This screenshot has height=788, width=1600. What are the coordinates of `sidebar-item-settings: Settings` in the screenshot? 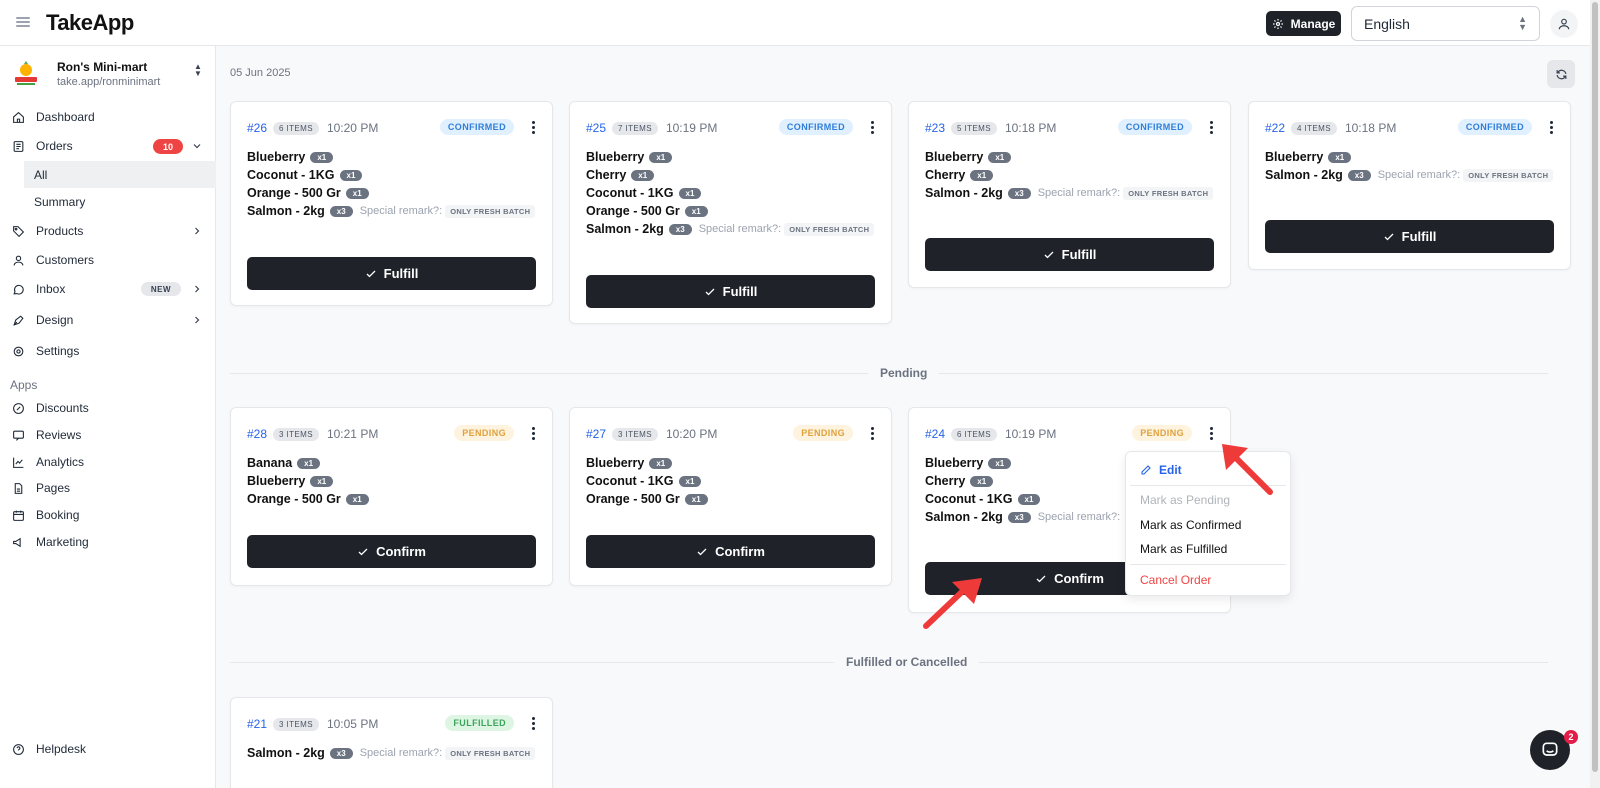 It's located at (108, 351).